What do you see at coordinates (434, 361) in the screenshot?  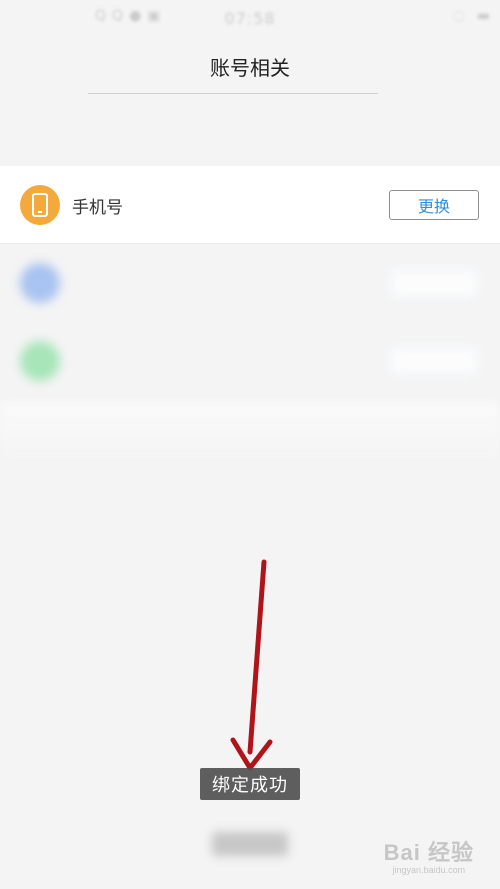 I see `bind-wechat-button` at bounding box center [434, 361].